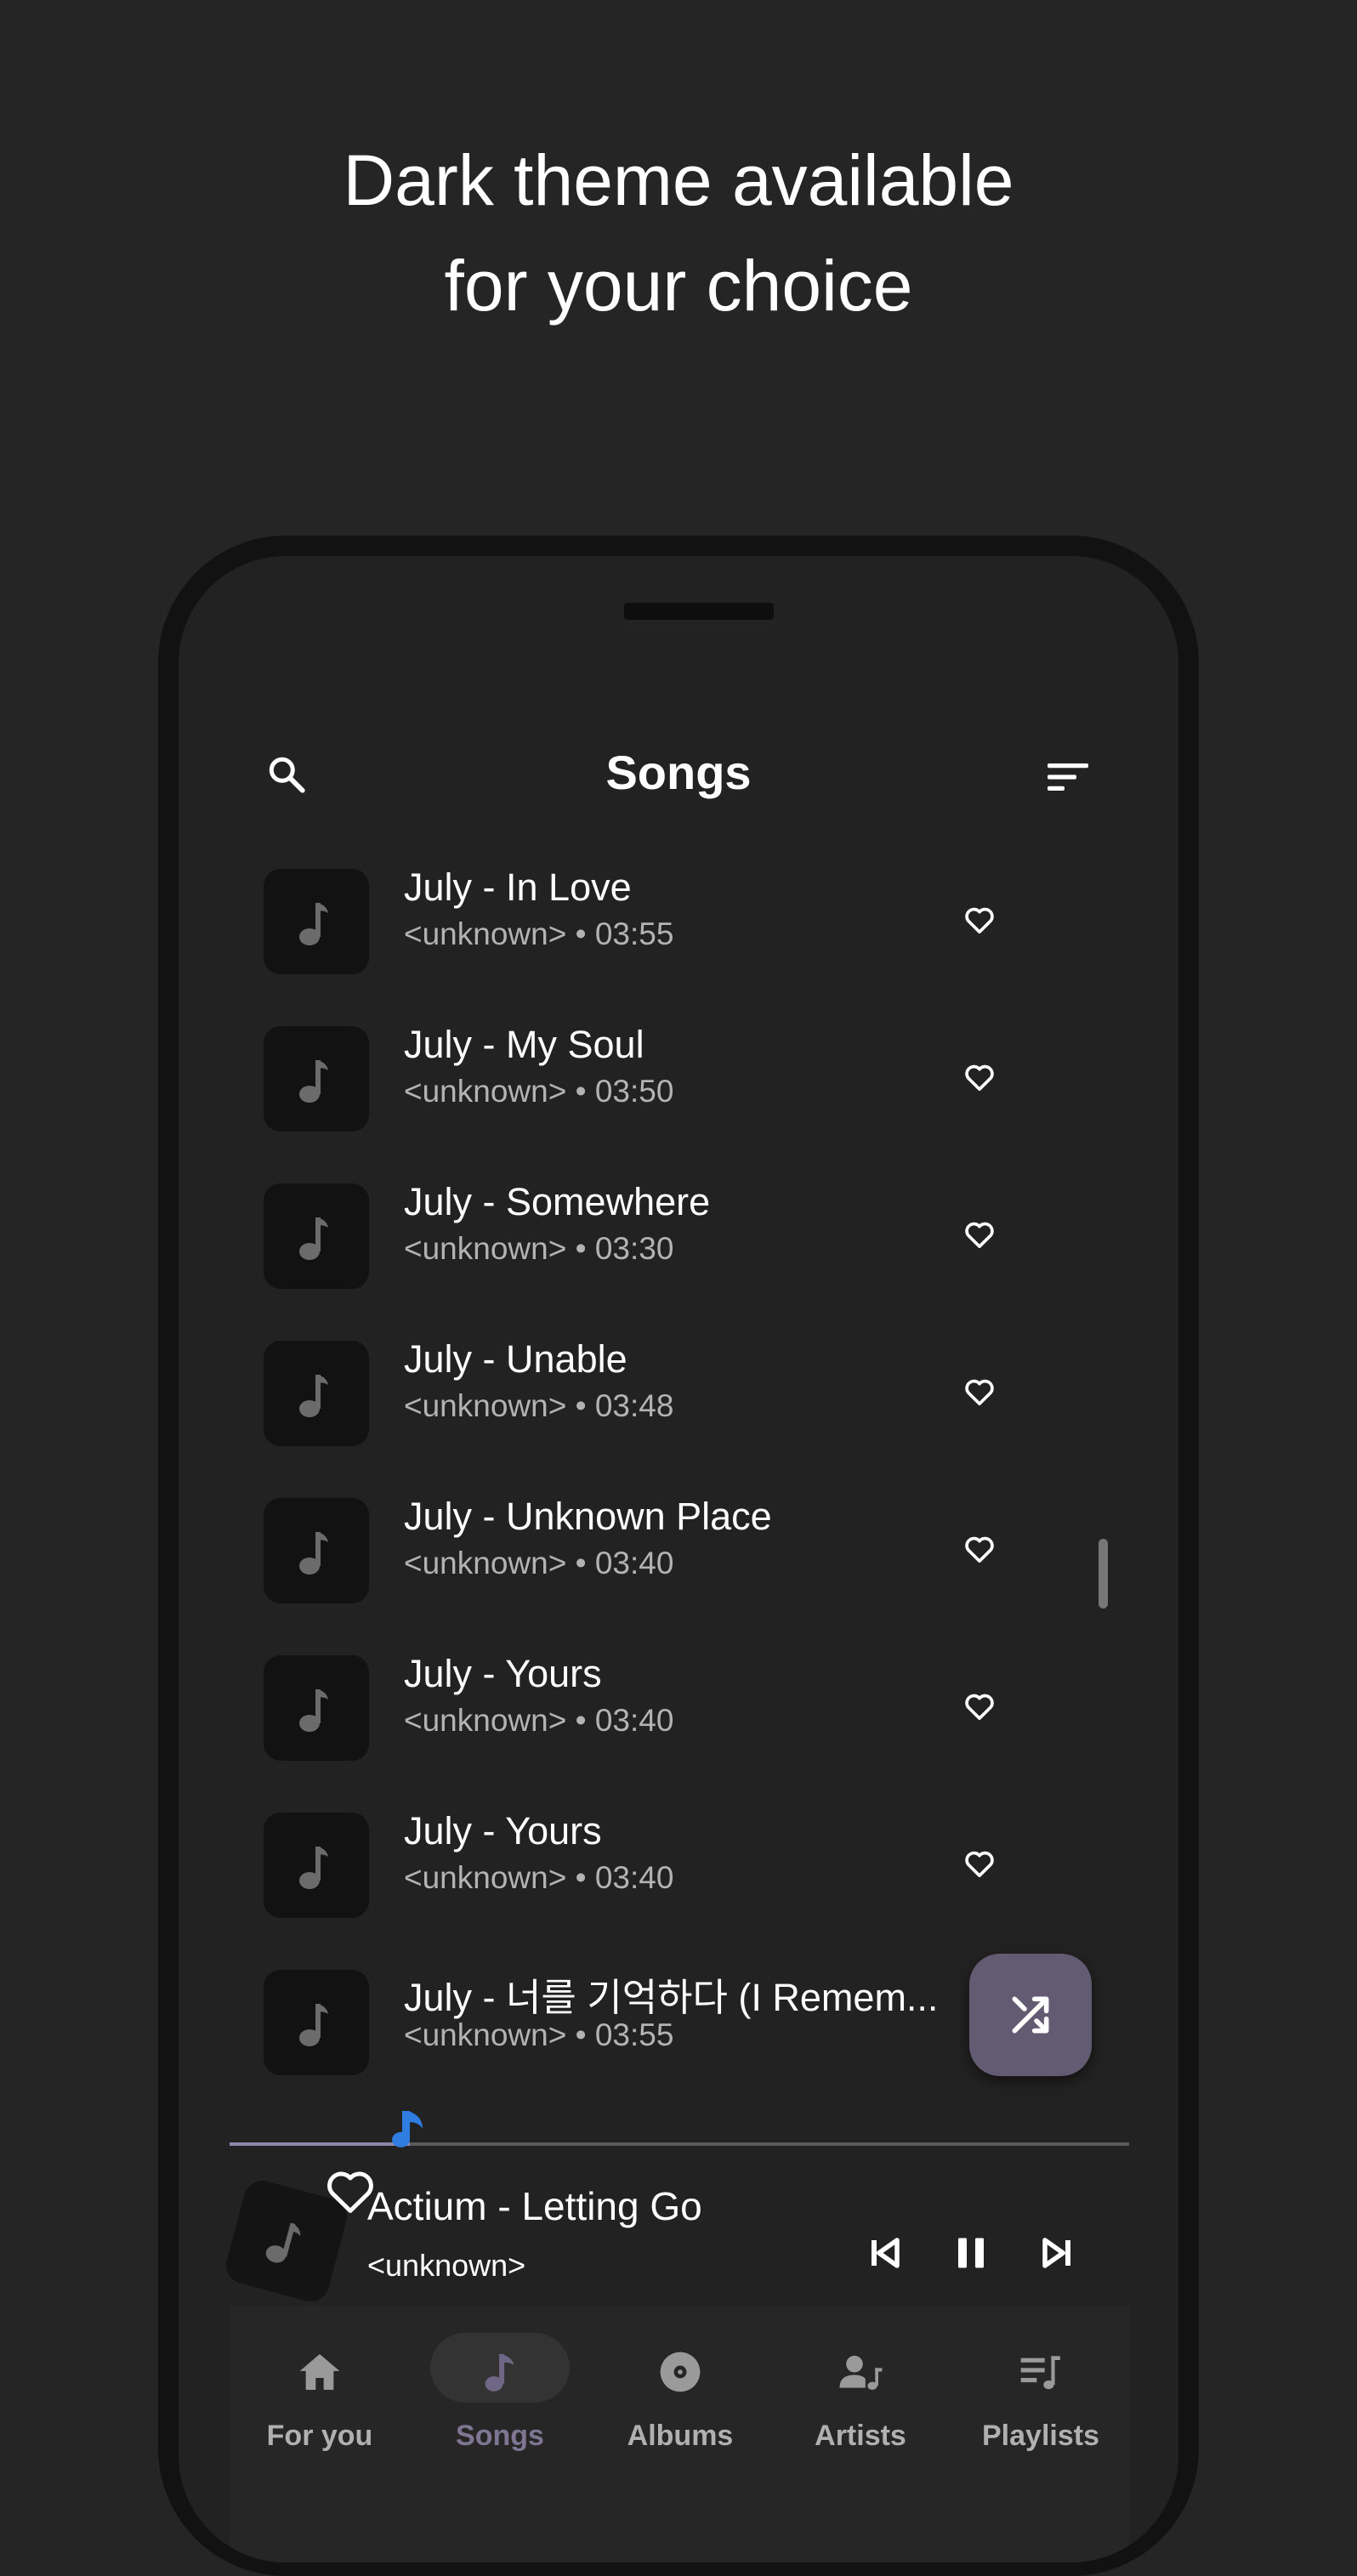  Describe the element at coordinates (319, 2436) in the screenshot. I see `nav-label: For you` at that location.